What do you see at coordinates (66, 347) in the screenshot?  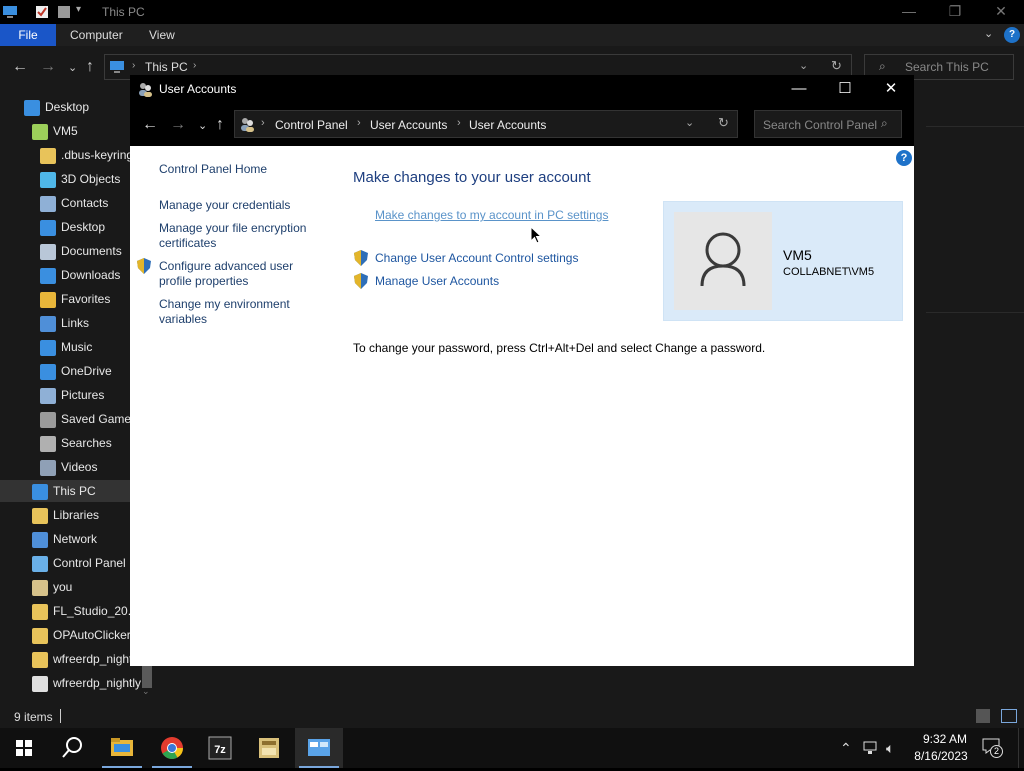 I see `nav-item-music: Music` at bounding box center [66, 347].